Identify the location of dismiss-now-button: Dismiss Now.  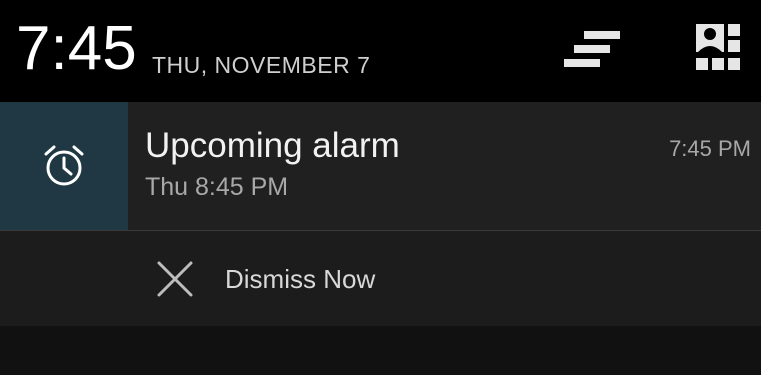
(290, 278).